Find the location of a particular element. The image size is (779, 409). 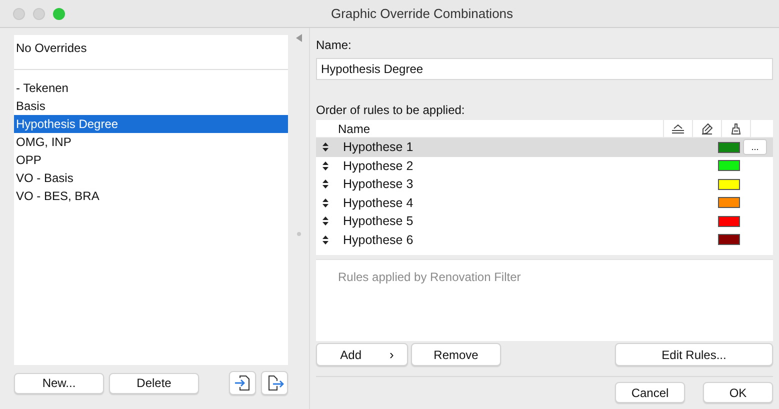

import-button is located at coordinates (242, 383).